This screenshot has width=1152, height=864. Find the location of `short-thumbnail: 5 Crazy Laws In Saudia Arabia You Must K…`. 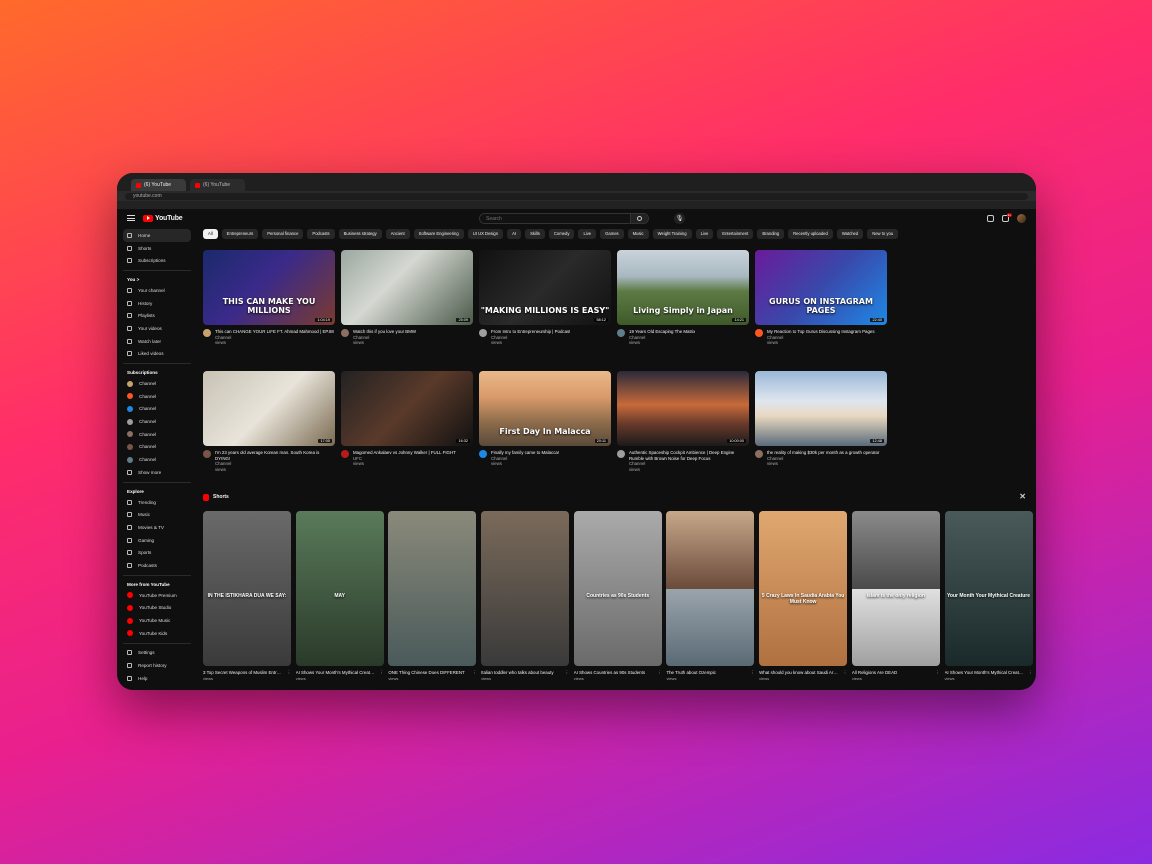

short-thumbnail: 5 Crazy Laws In Saudia Arabia You Must K… is located at coordinates (803, 588).